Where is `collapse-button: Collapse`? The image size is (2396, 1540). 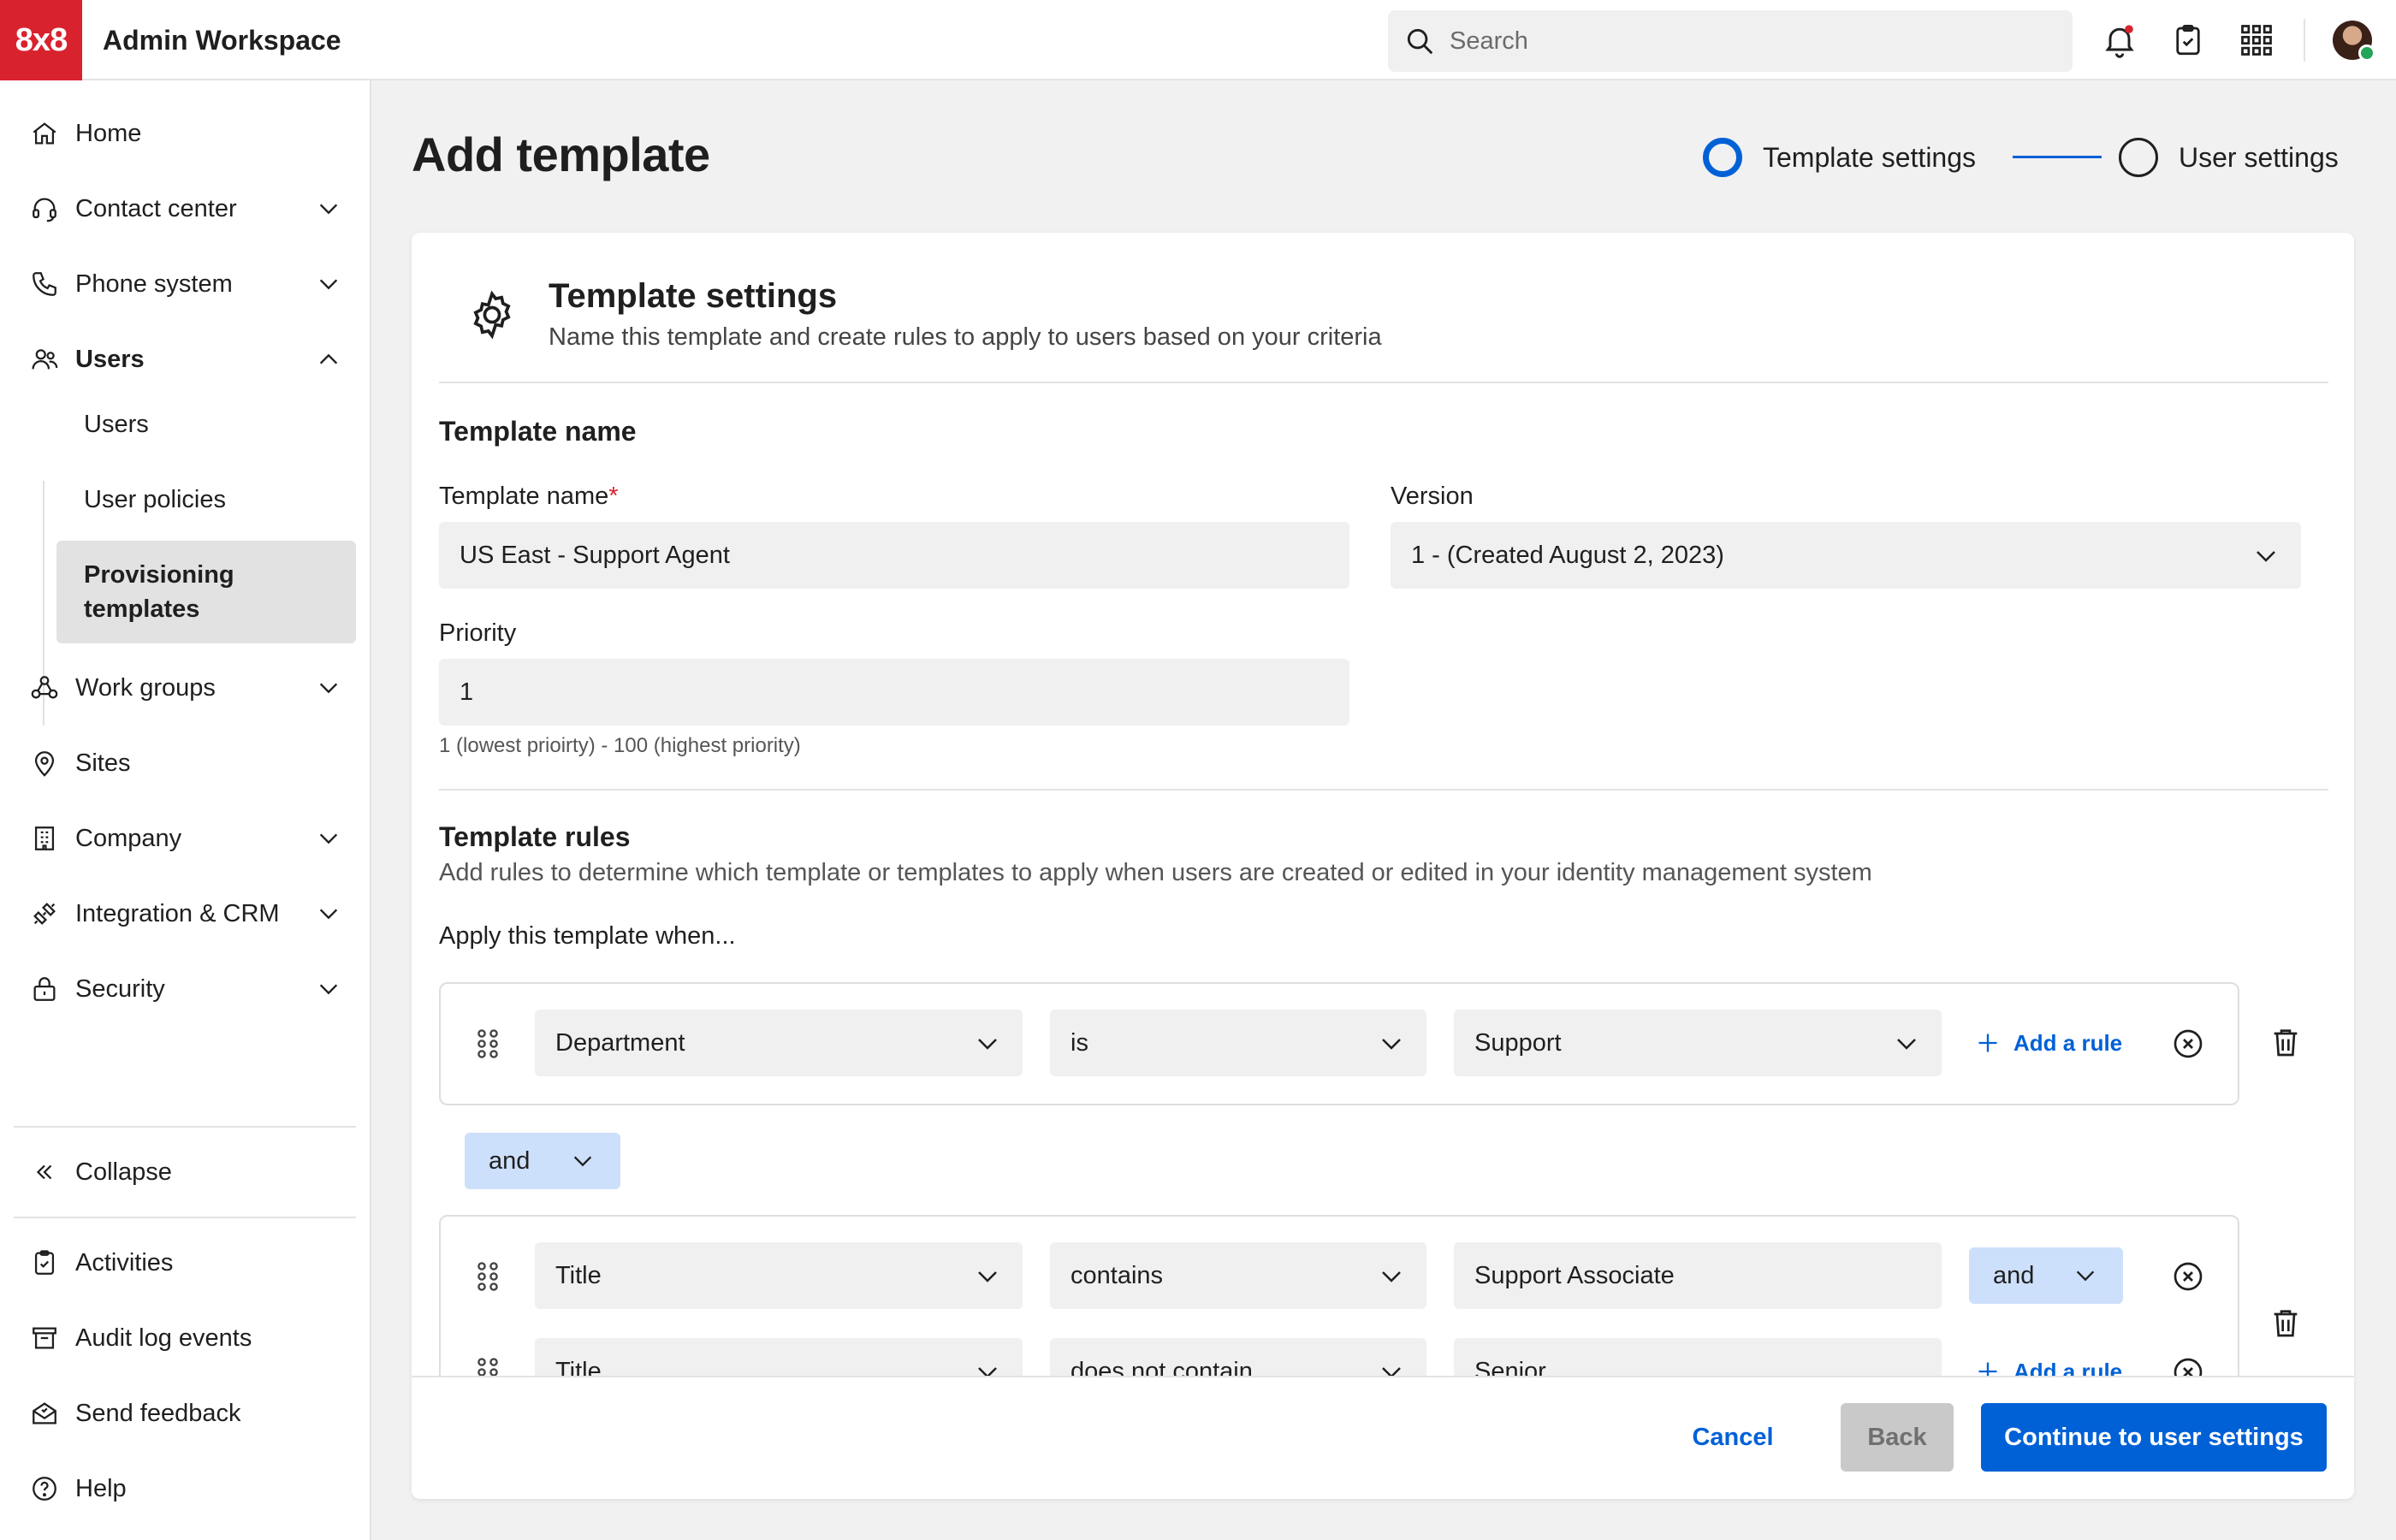 collapse-button: Collapse is located at coordinates (185, 1172).